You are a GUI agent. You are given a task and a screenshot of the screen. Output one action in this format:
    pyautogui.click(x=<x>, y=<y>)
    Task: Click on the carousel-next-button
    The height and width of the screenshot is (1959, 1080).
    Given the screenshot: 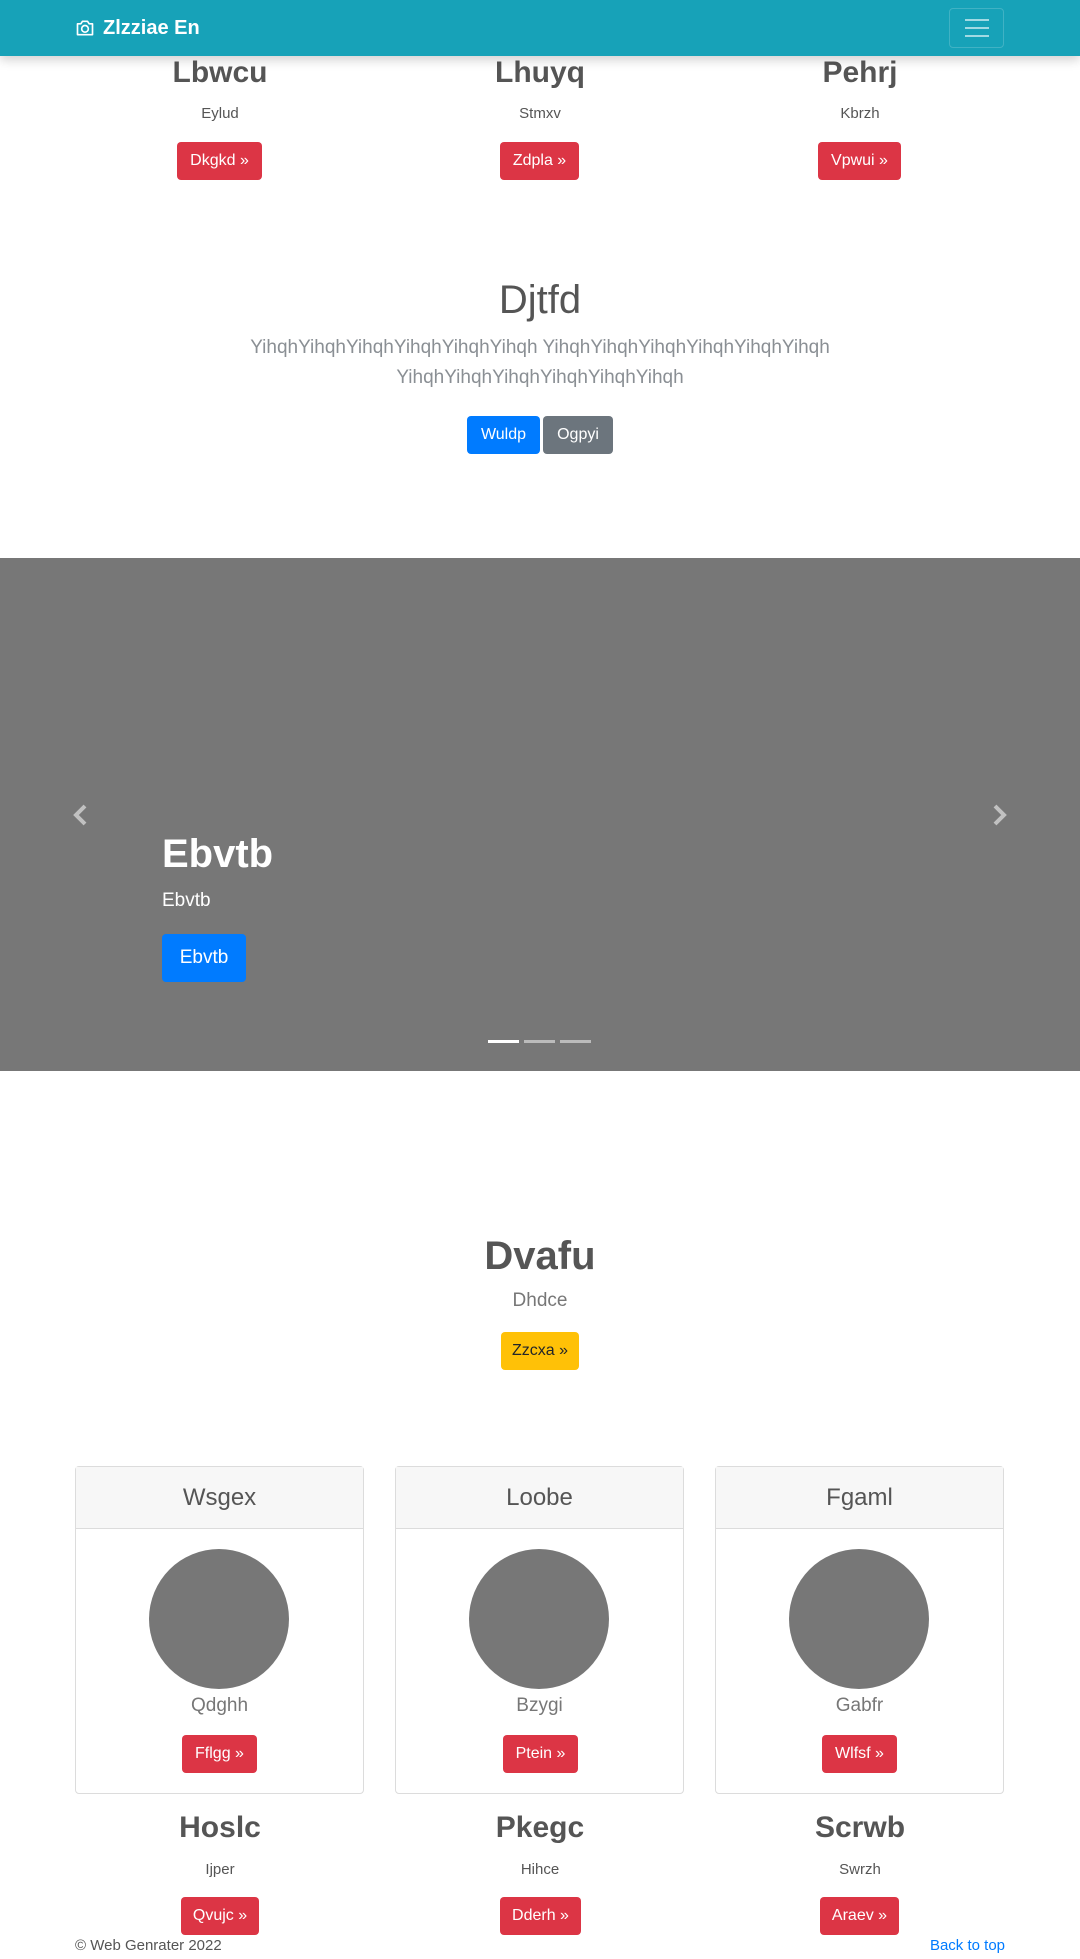 What is the action you would take?
    pyautogui.click(x=999, y=815)
    